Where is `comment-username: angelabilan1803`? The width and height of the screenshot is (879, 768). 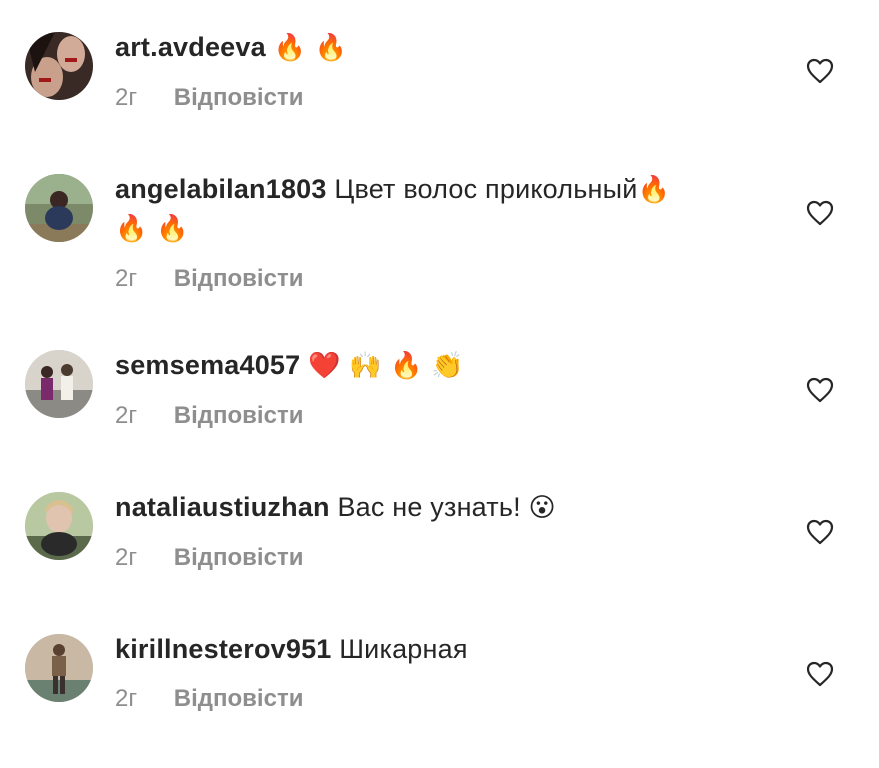 comment-username: angelabilan1803 is located at coordinates (221, 189).